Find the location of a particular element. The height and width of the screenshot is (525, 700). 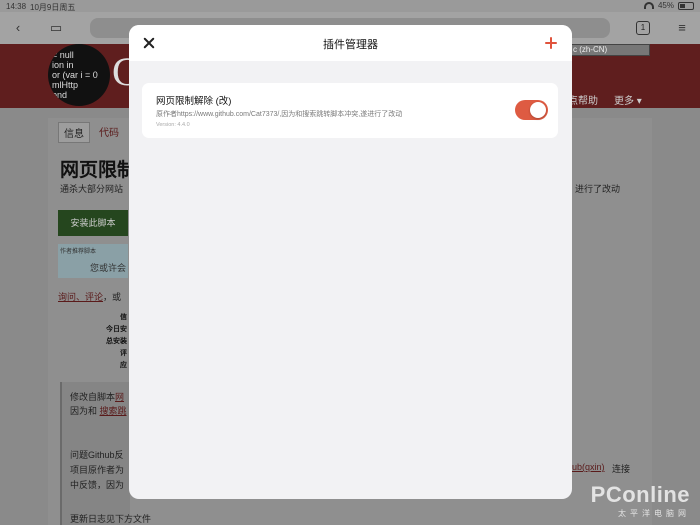

battery-percent: 45% is located at coordinates (665, 5).